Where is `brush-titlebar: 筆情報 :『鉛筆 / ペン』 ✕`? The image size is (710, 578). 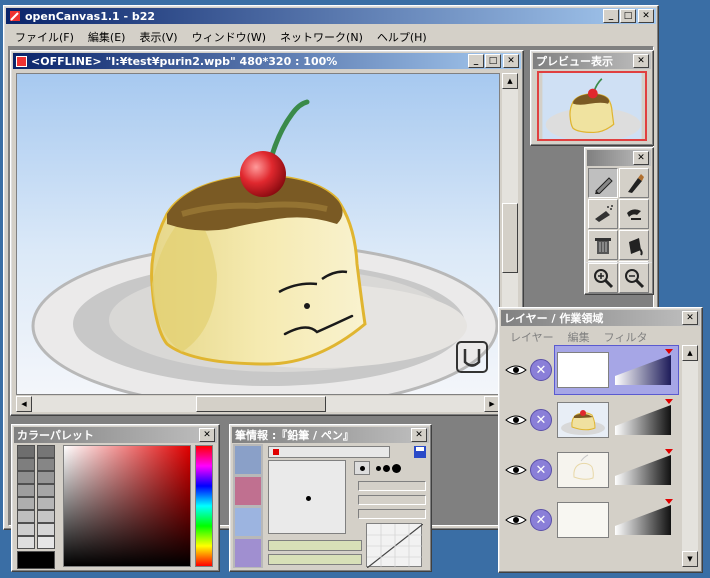 brush-titlebar: 筆情報 :『鉛筆 / ペン』 ✕ is located at coordinates (330, 435).